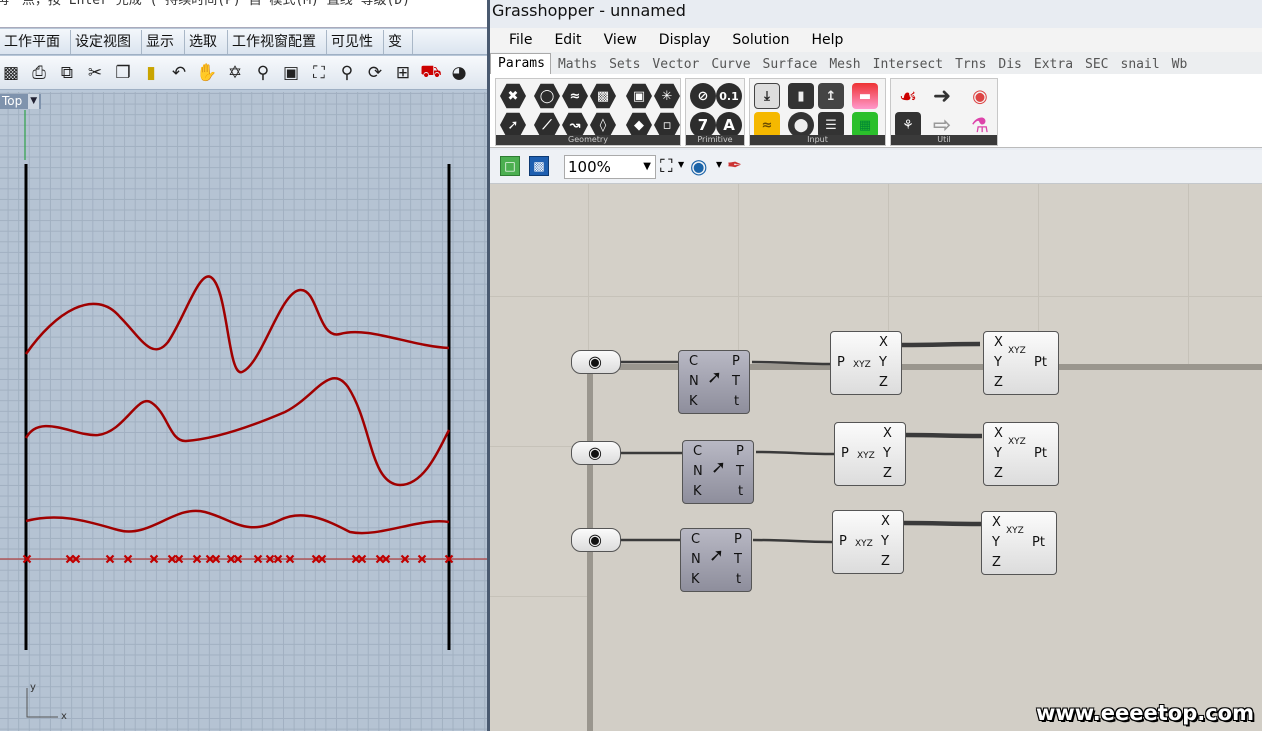 The image size is (1262, 731). Describe the element at coordinates (510, 166) in the screenshot. I see `open-file-icon: □` at that location.